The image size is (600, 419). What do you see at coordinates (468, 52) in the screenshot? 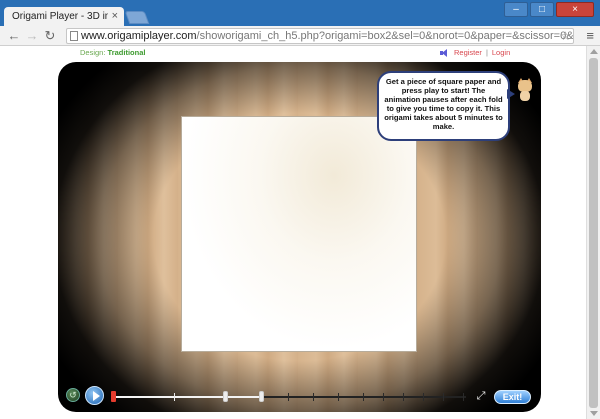
I see `register-link: Register` at bounding box center [468, 52].